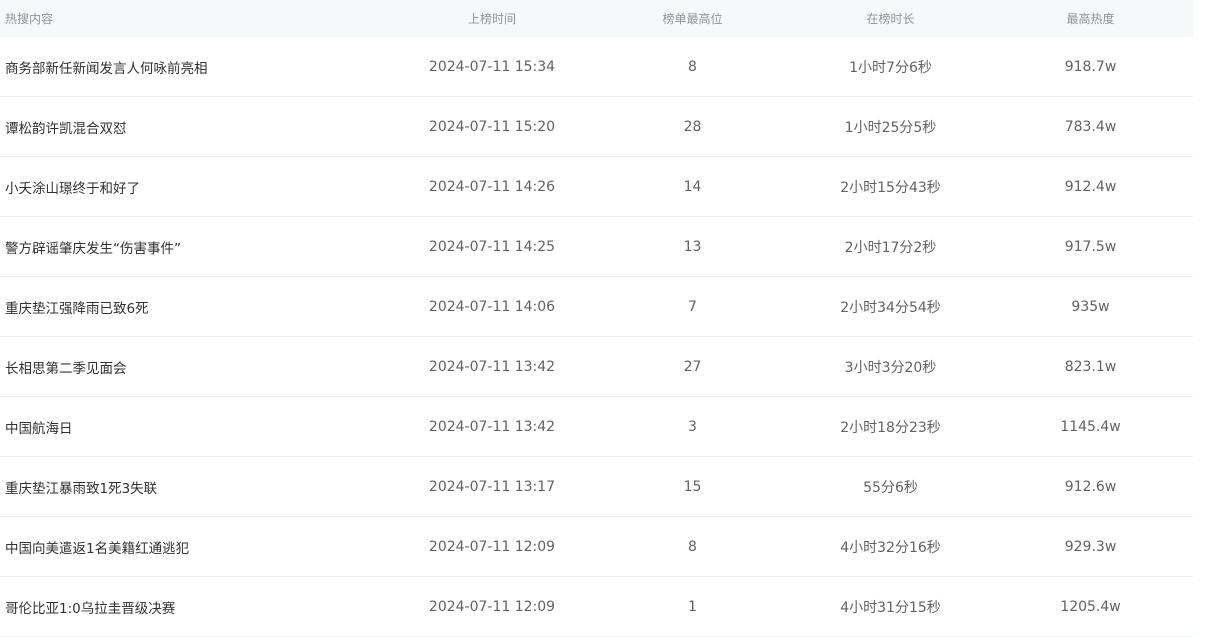 Image resolution: width=1218 pixels, height=637 pixels. What do you see at coordinates (692, 366) in the screenshot?
I see `row-rank: 27` at bounding box center [692, 366].